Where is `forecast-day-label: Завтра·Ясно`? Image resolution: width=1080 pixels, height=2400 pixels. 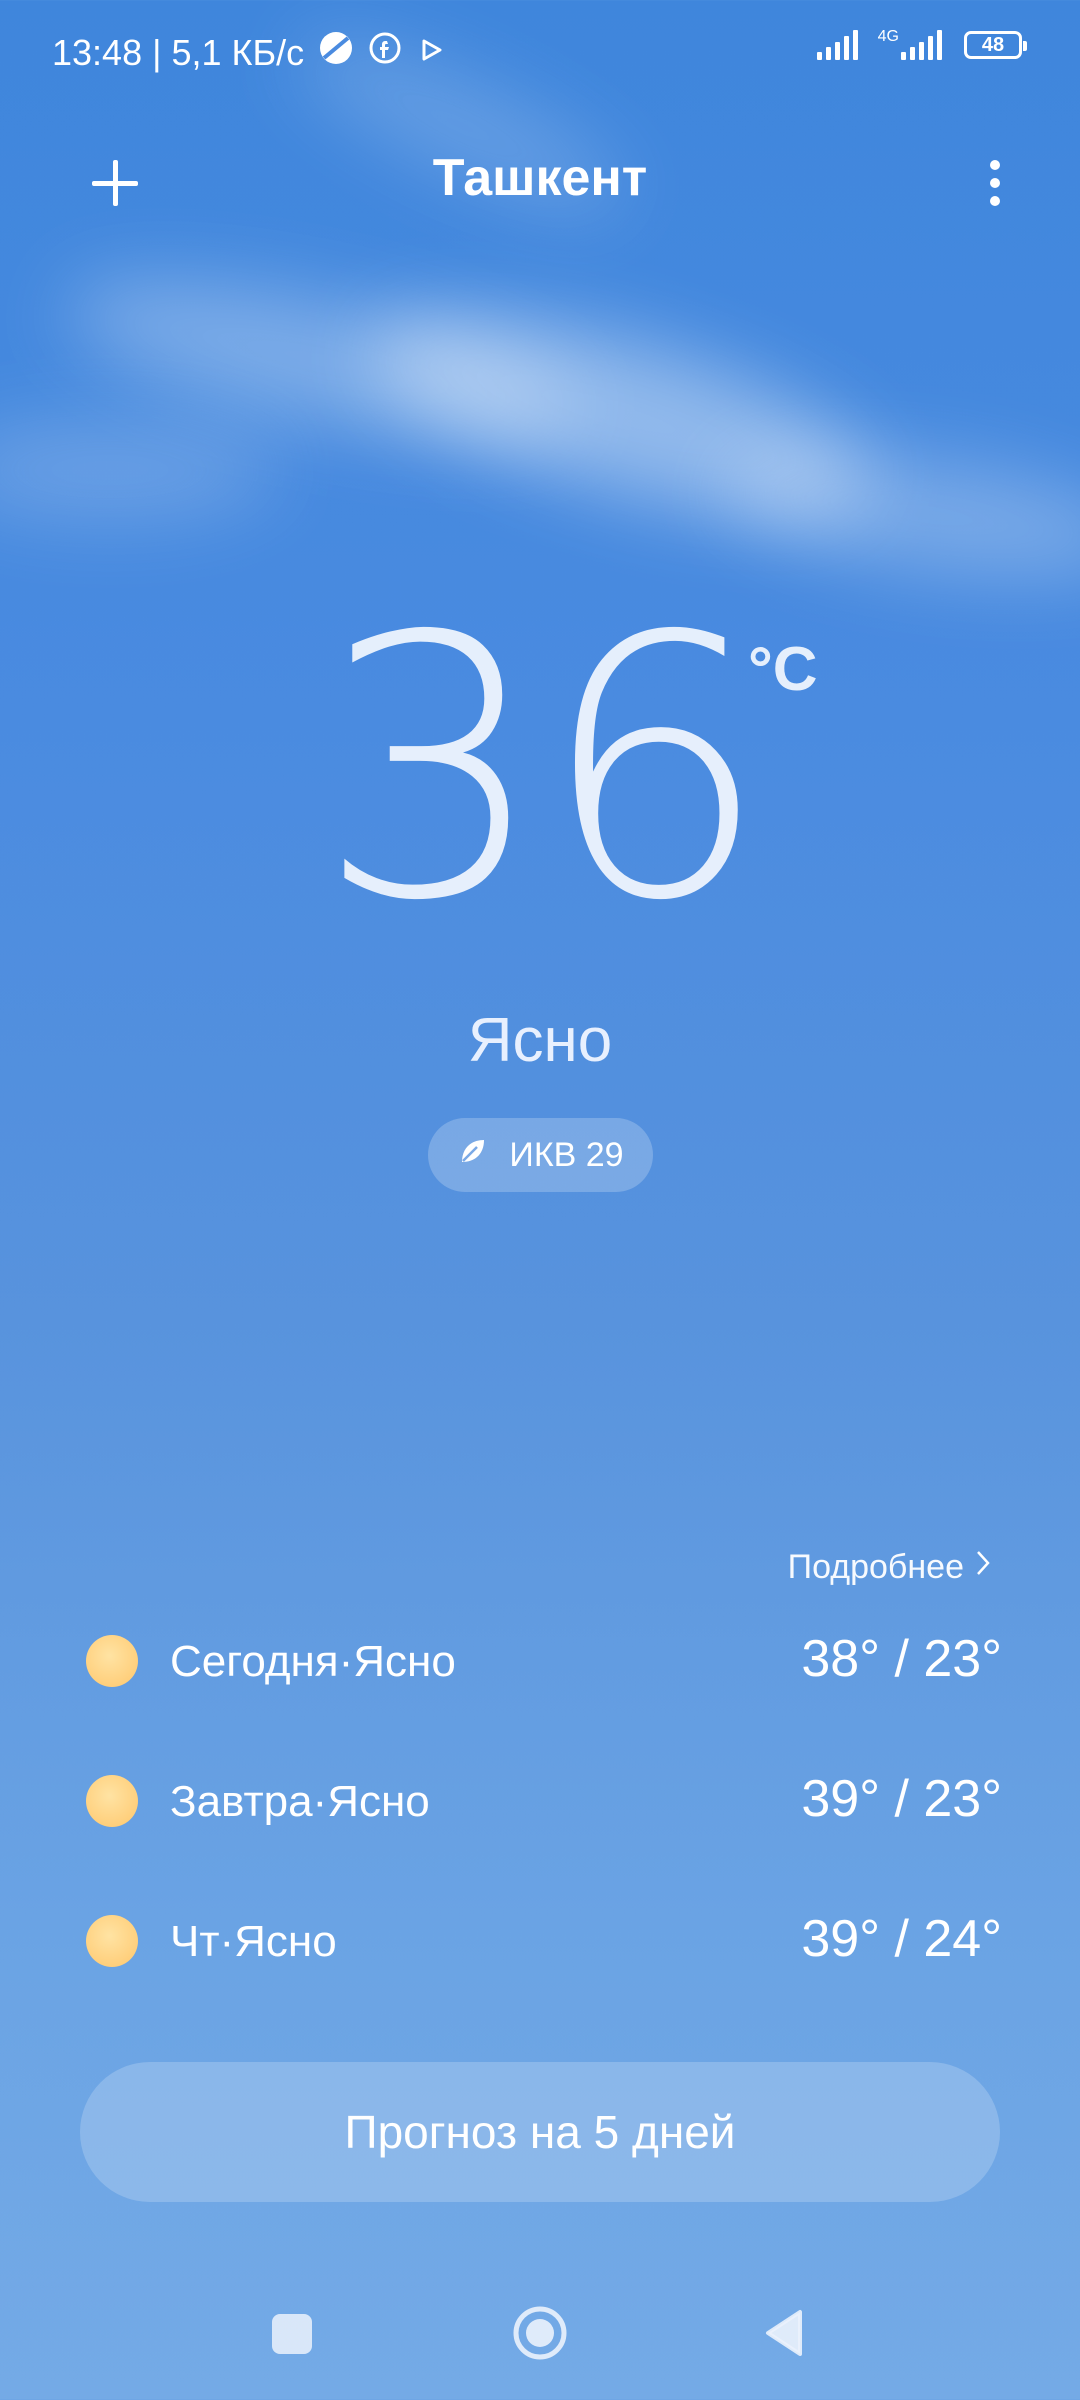 forecast-day-label: Завтра·Ясно is located at coordinates (300, 1801).